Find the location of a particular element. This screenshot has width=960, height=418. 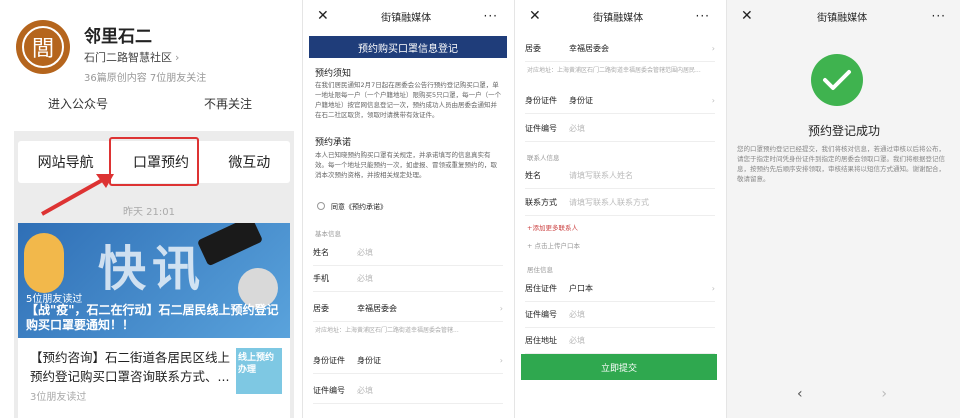

submit-button: 立即提交 is located at coordinates (619, 367).